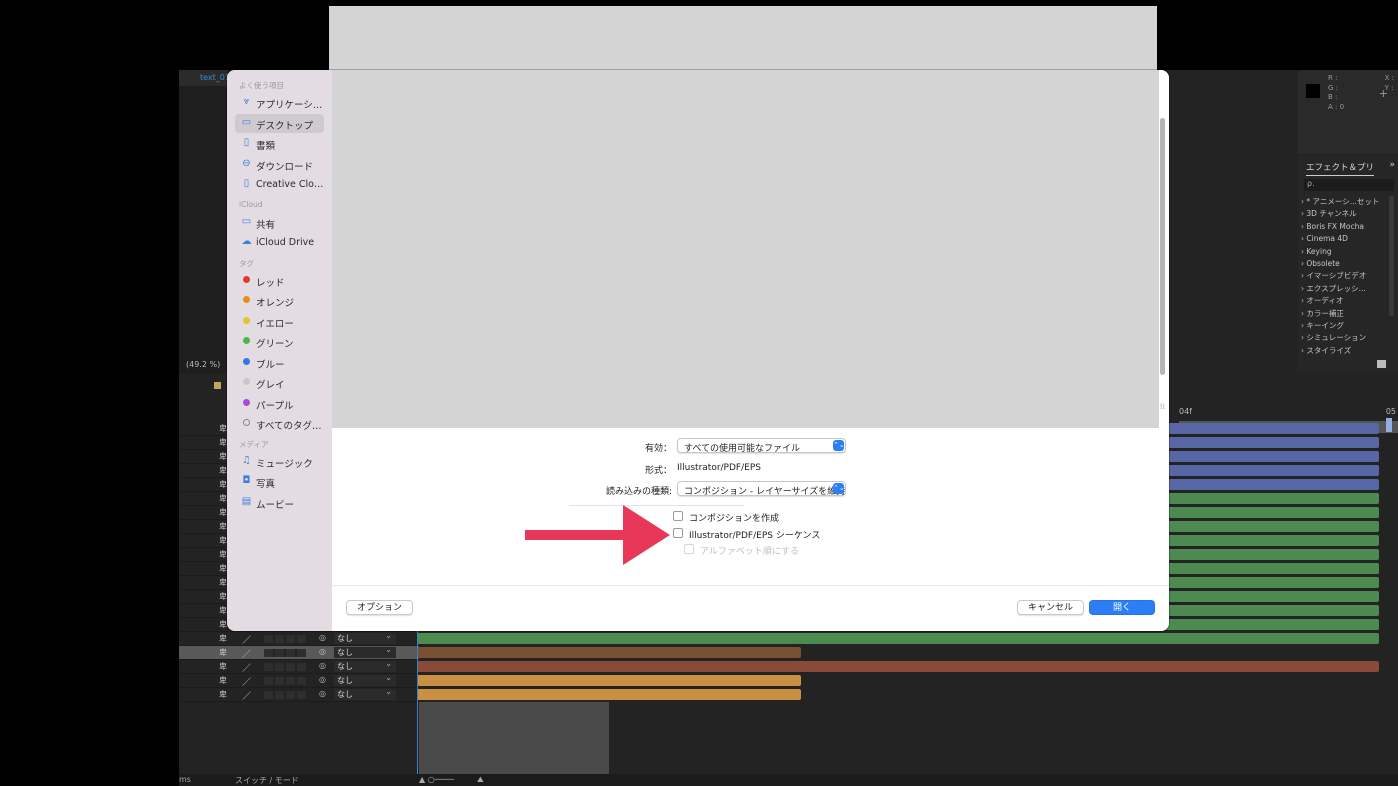 This screenshot has height=786, width=1398. Describe the element at coordinates (279, 321) in the screenshot. I see `sidebar-item: イエロー` at that location.